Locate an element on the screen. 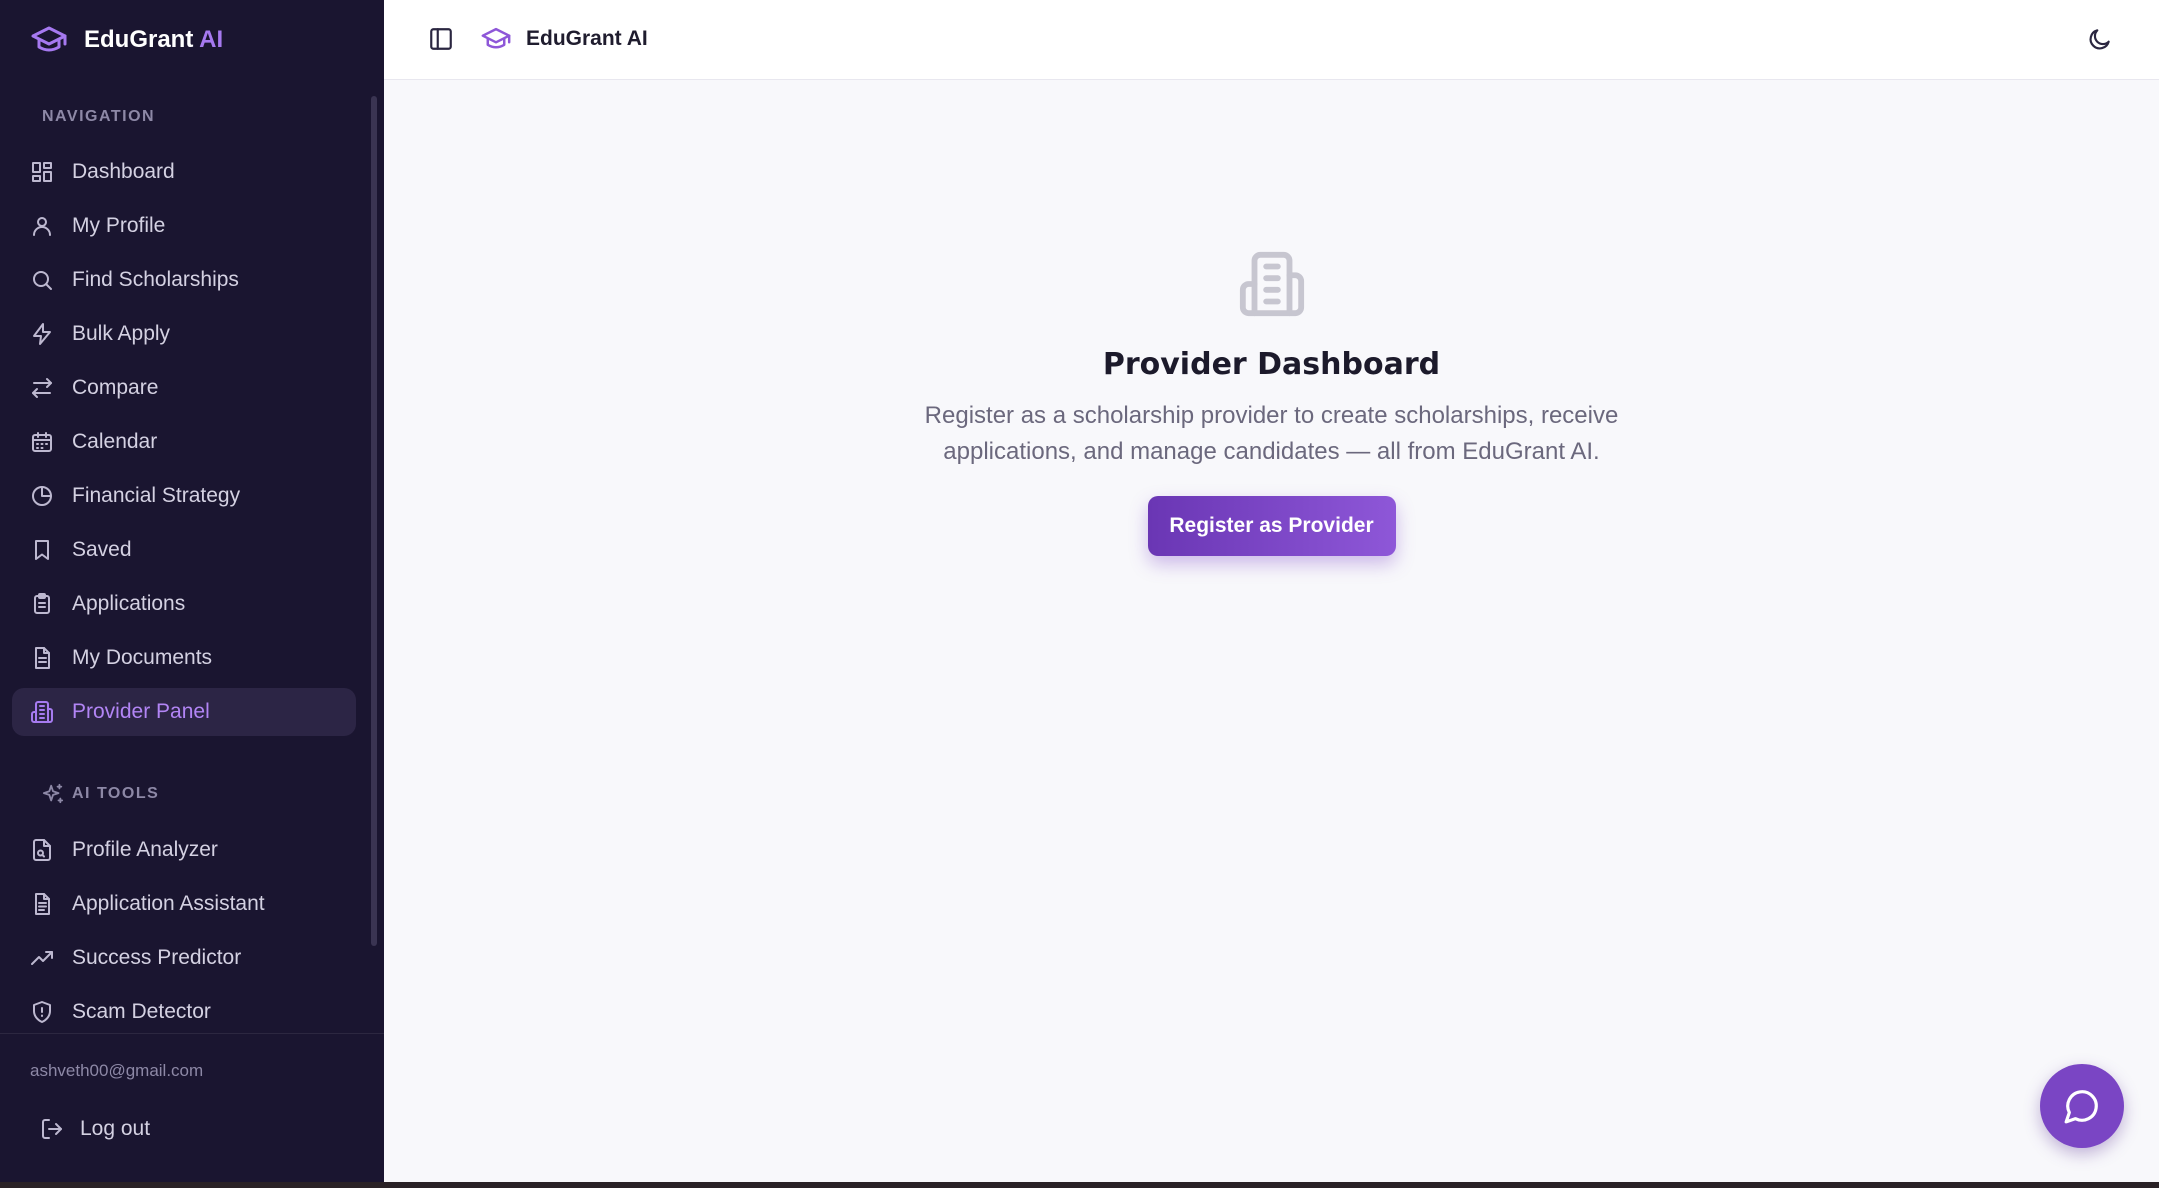  sidebar-item-dashboard: Dashboard is located at coordinates (184, 172).